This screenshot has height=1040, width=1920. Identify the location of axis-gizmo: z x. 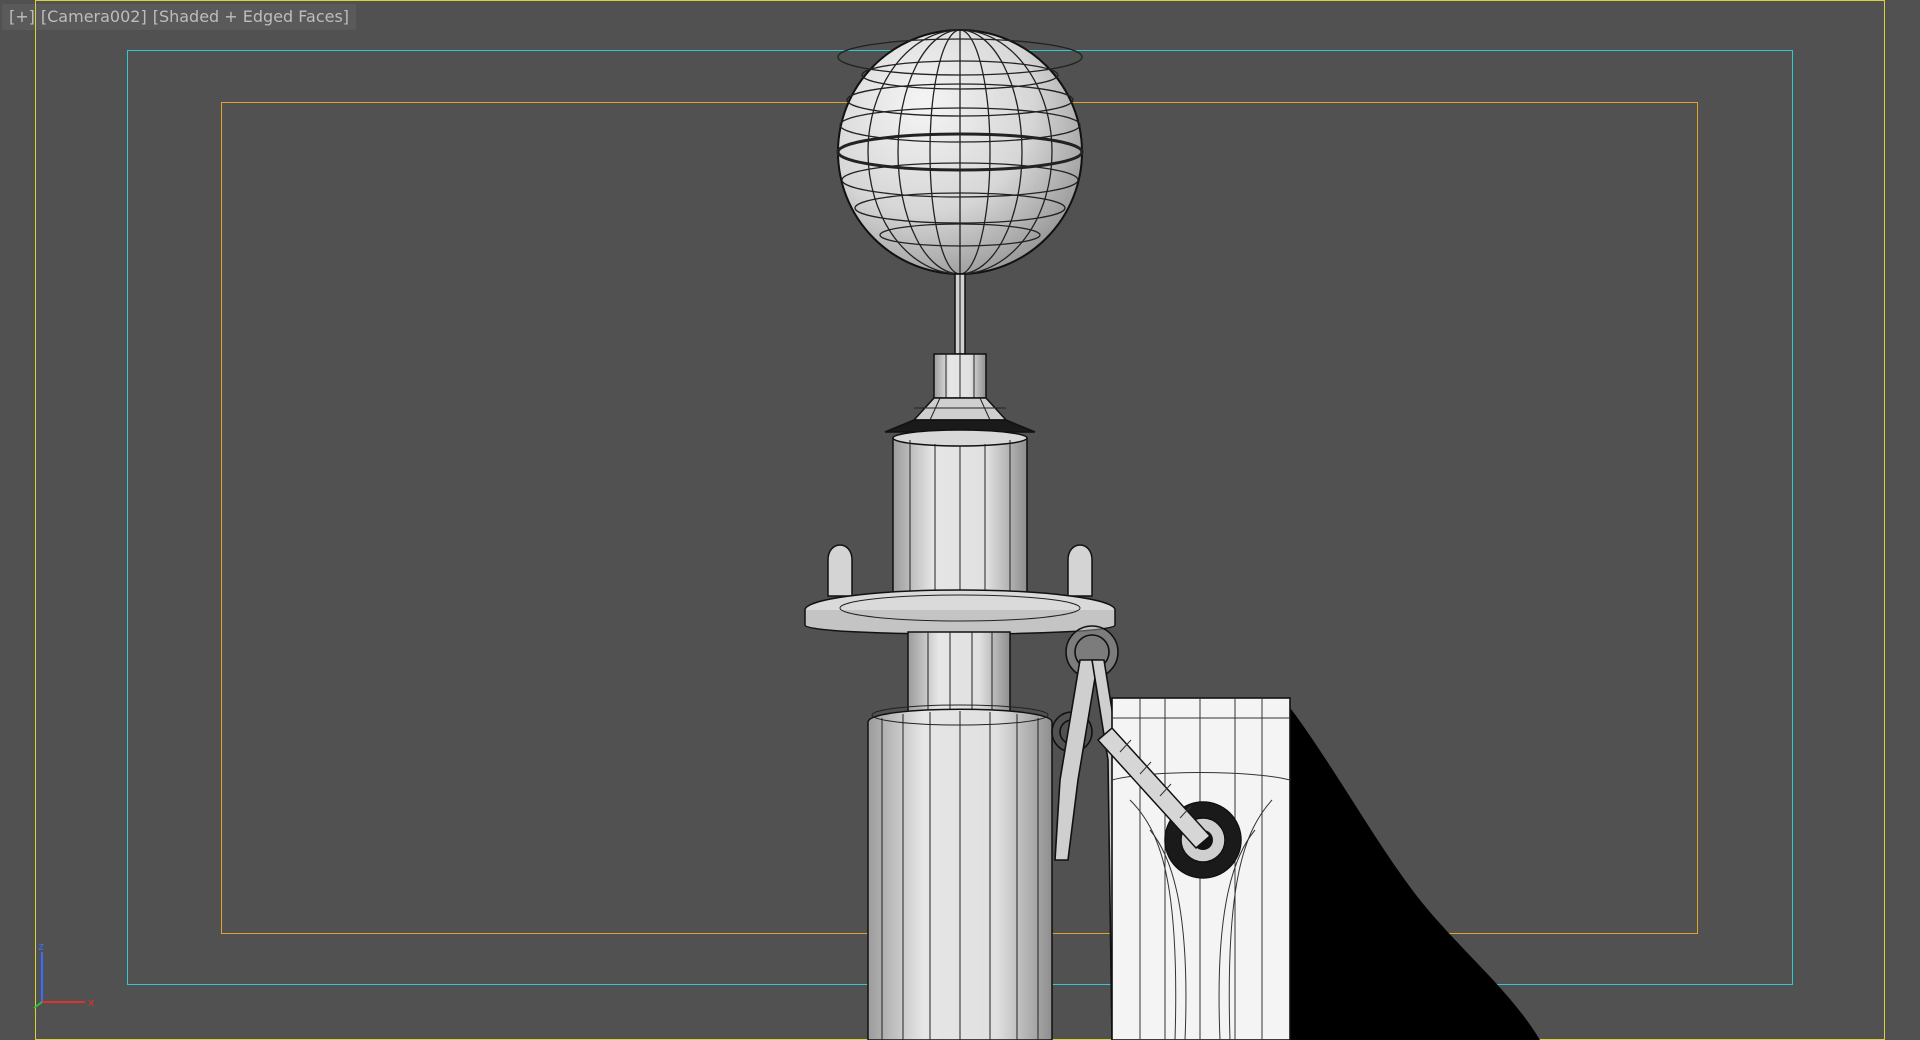
(64, 974).